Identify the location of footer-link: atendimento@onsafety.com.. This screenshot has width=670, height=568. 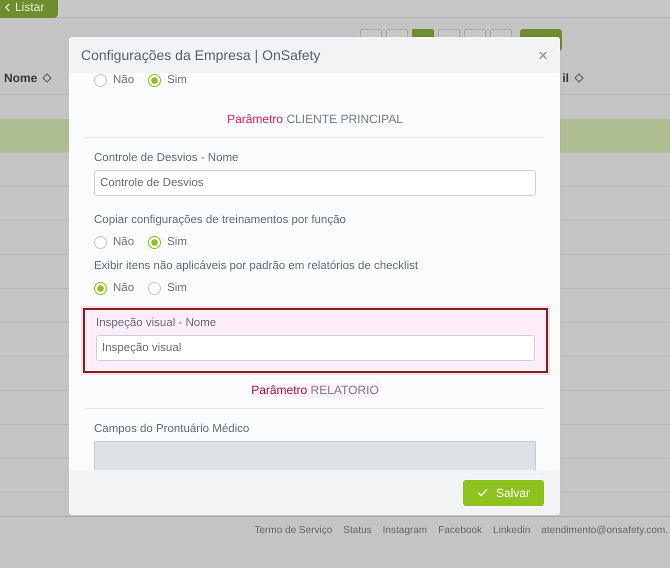
(604, 546).